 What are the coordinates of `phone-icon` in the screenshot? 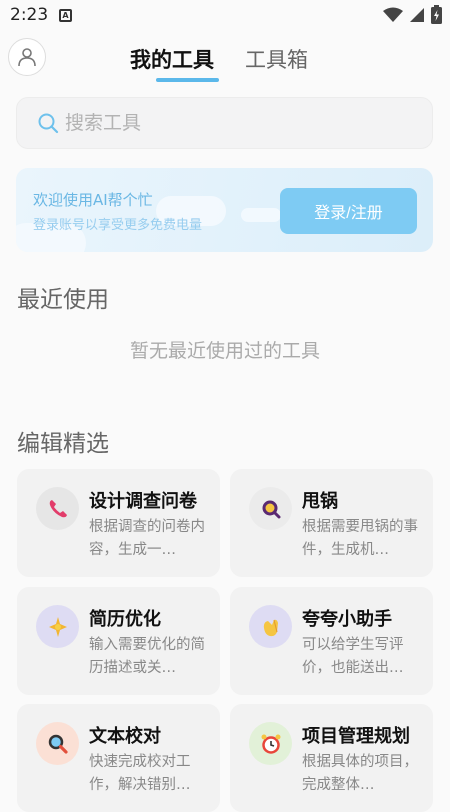 It's located at (58, 508).